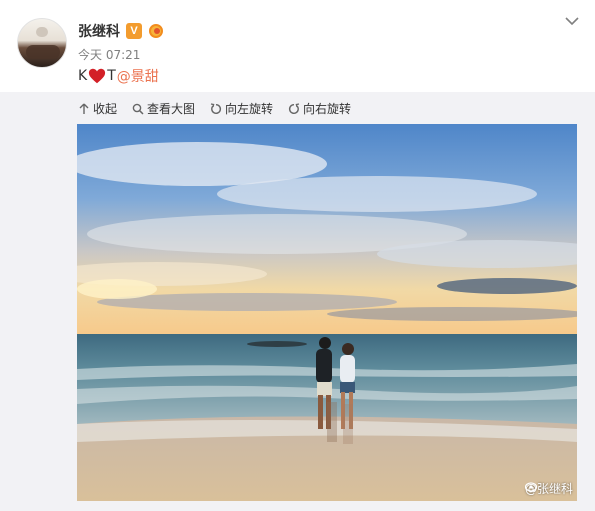 The width and height of the screenshot is (595, 511). I want to click on collapse-label: 收起, so click(105, 109).